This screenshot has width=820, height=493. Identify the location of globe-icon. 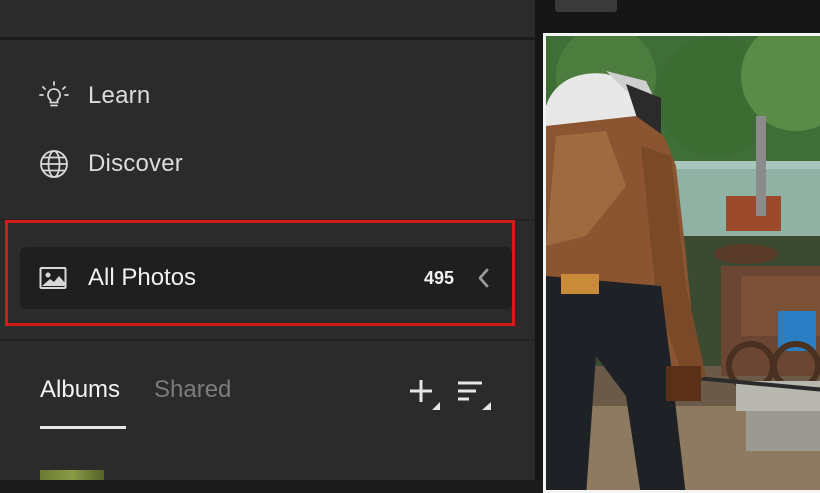
(54, 164).